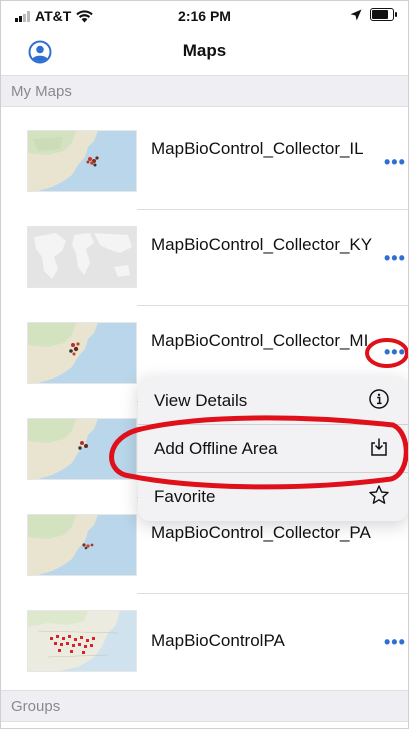 The width and height of the screenshot is (409, 729). Describe the element at coordinates (204, 258) in the screenshot. I see `map-list-item: MapBioControl_Collector_KY •••` at that location.